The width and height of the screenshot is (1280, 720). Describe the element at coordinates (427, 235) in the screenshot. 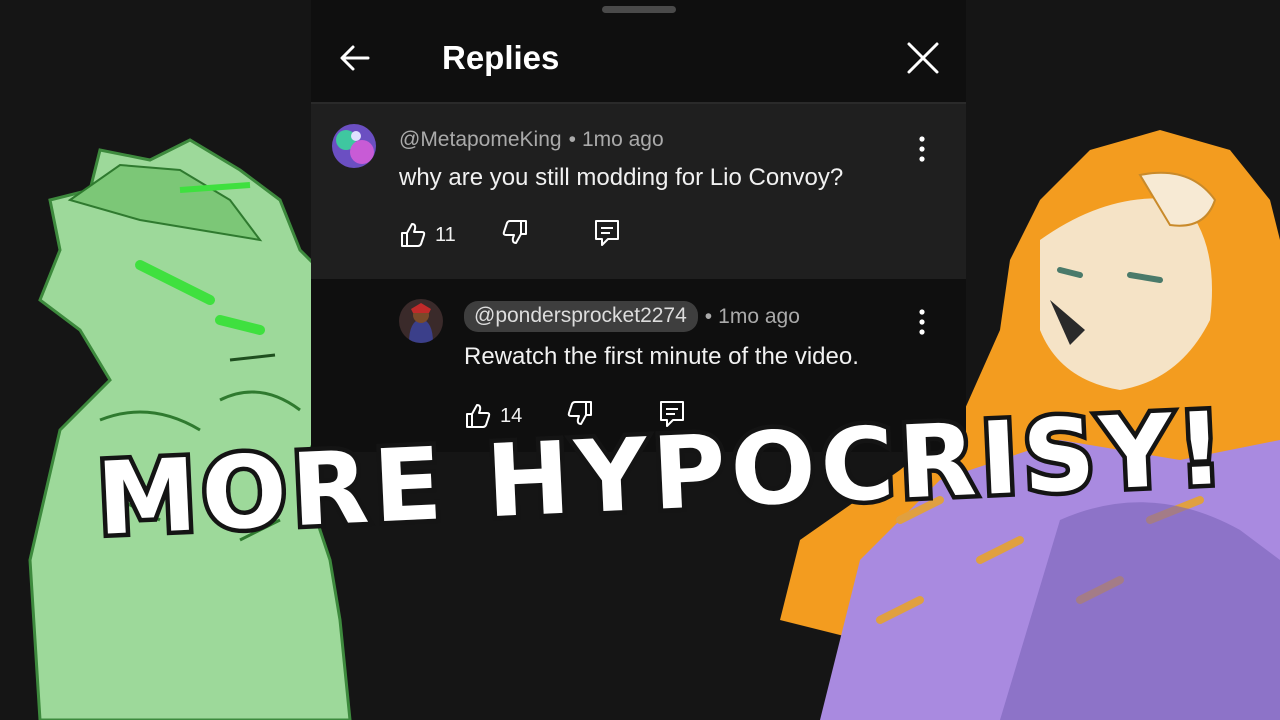

I see `like-button: 11` at that location.